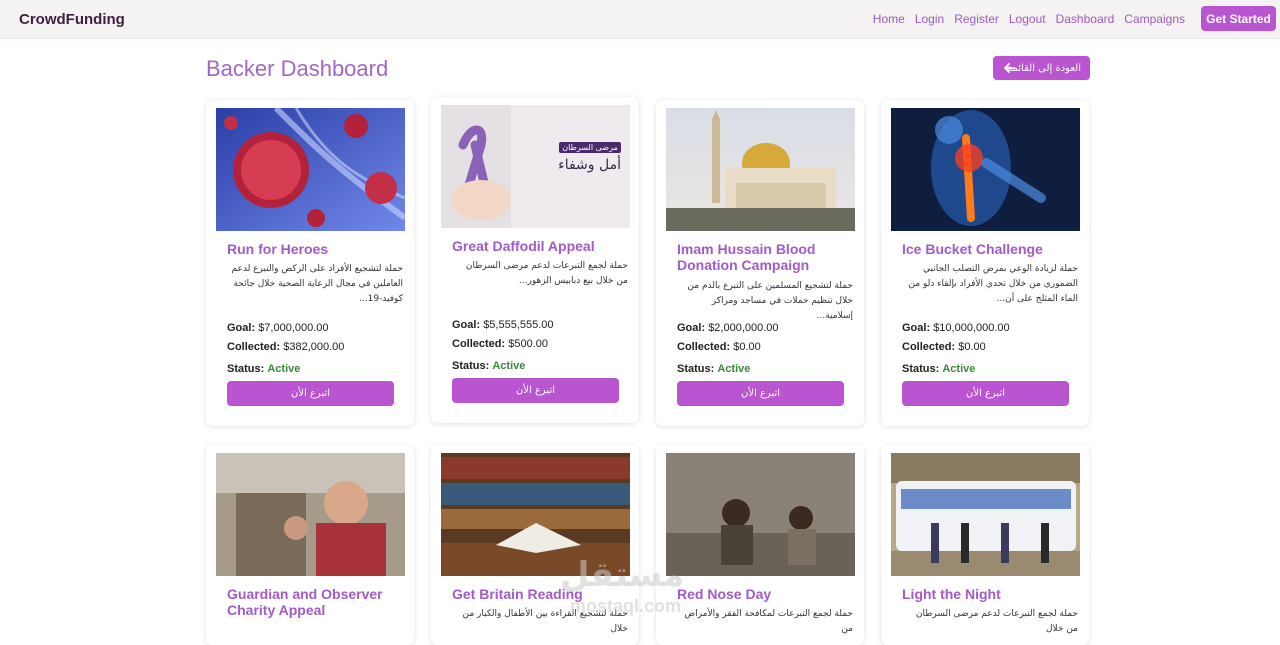  I want to click on watermark-logo: مستقل, so click(622, 575).